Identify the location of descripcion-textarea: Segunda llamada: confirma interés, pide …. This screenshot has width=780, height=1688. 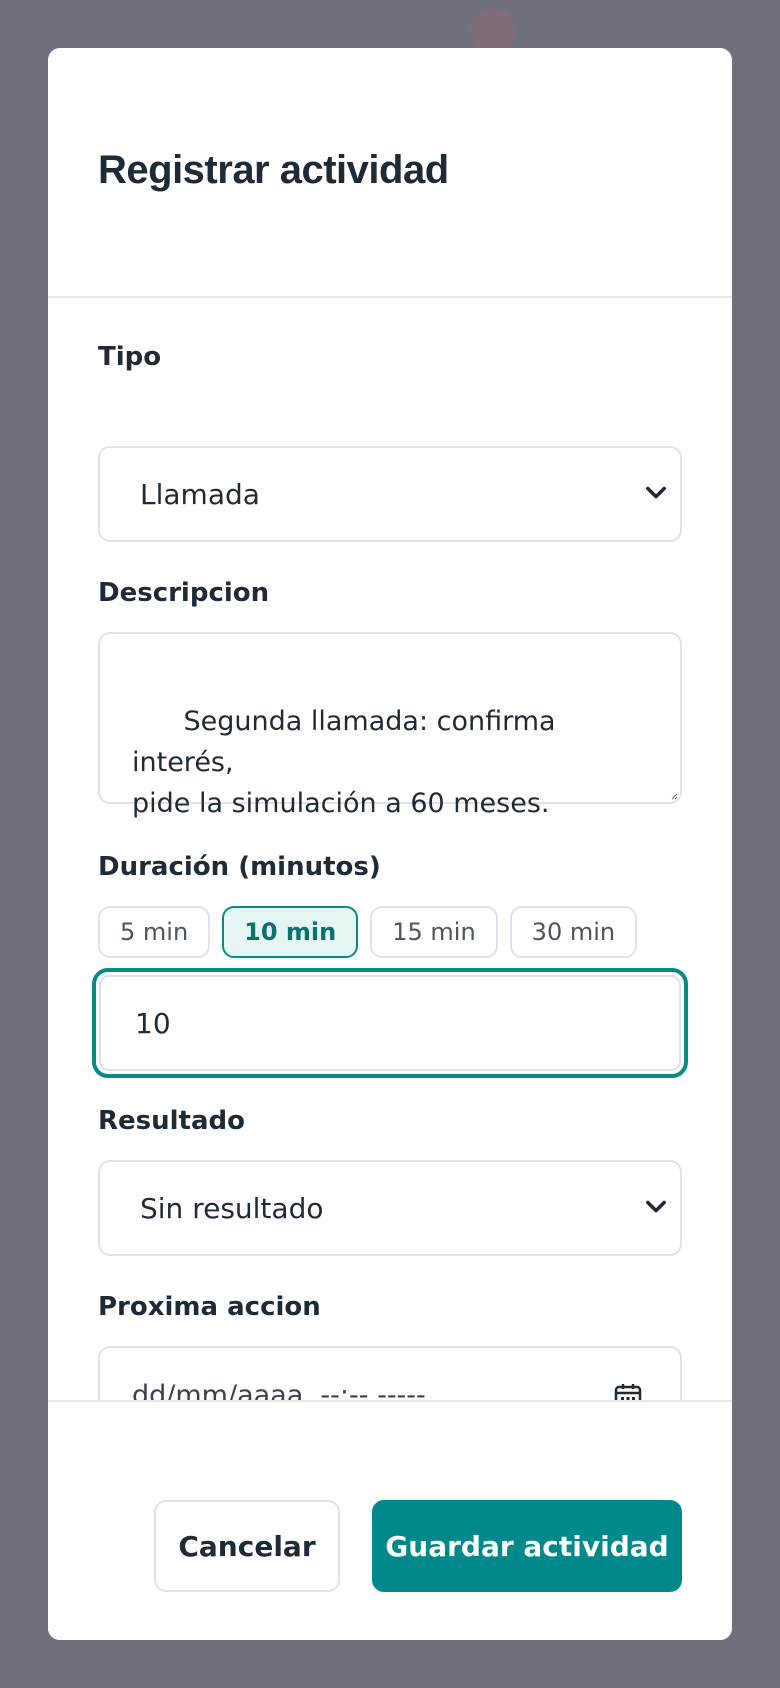
(390, 725).